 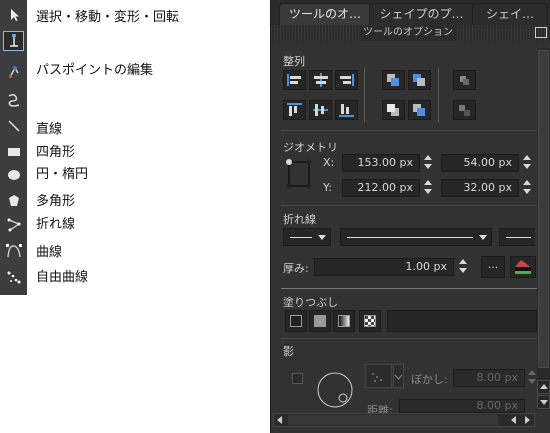 I want to click on shadow-checkbox, so click(x=297, y=378).